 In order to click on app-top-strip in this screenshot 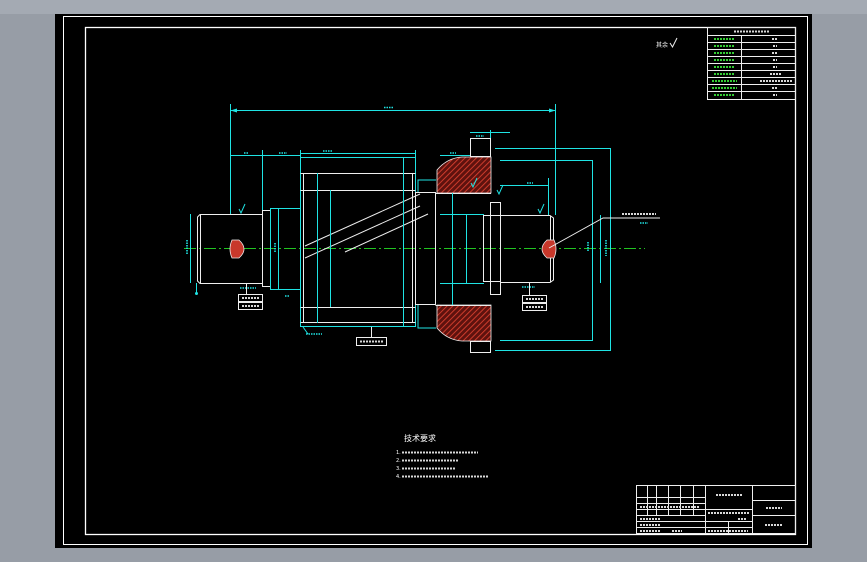, I will do `click(433, 7)`.